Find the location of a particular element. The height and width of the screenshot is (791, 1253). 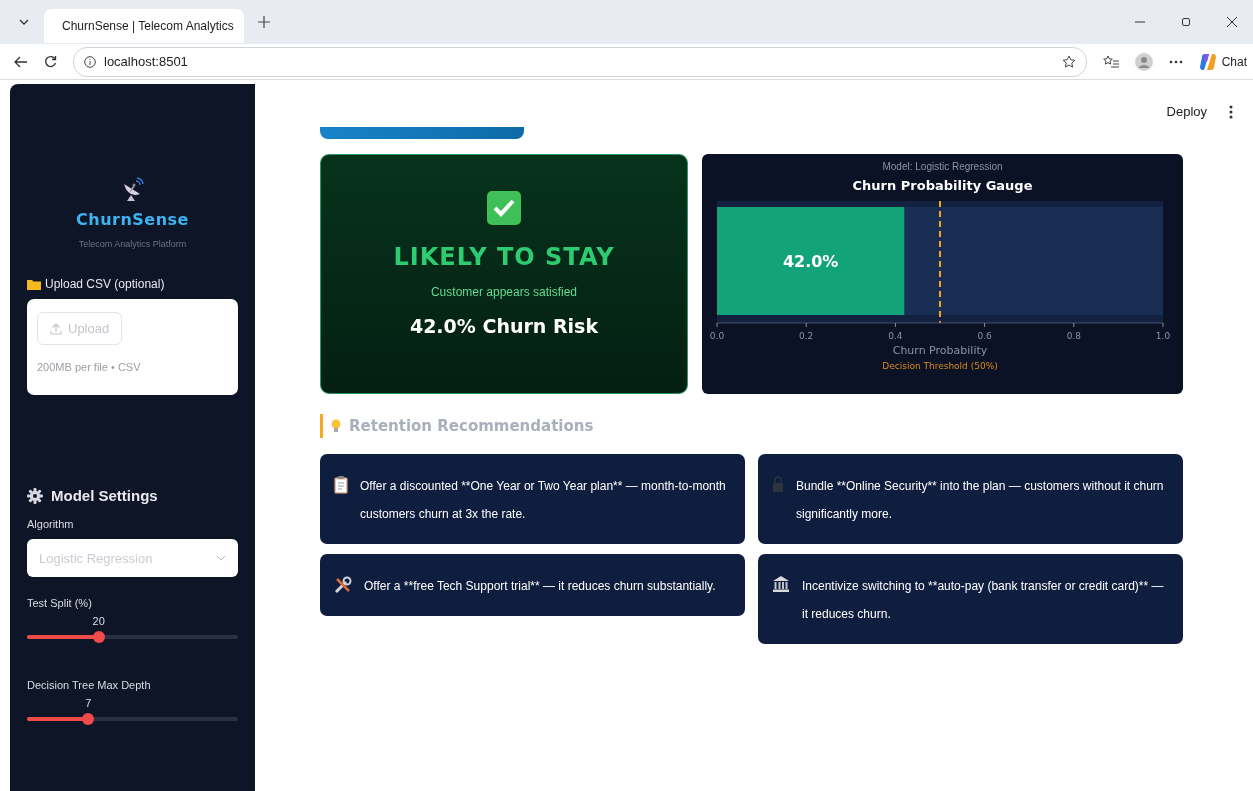

tick-label: 0.4 is located at coordinates (895, 336).